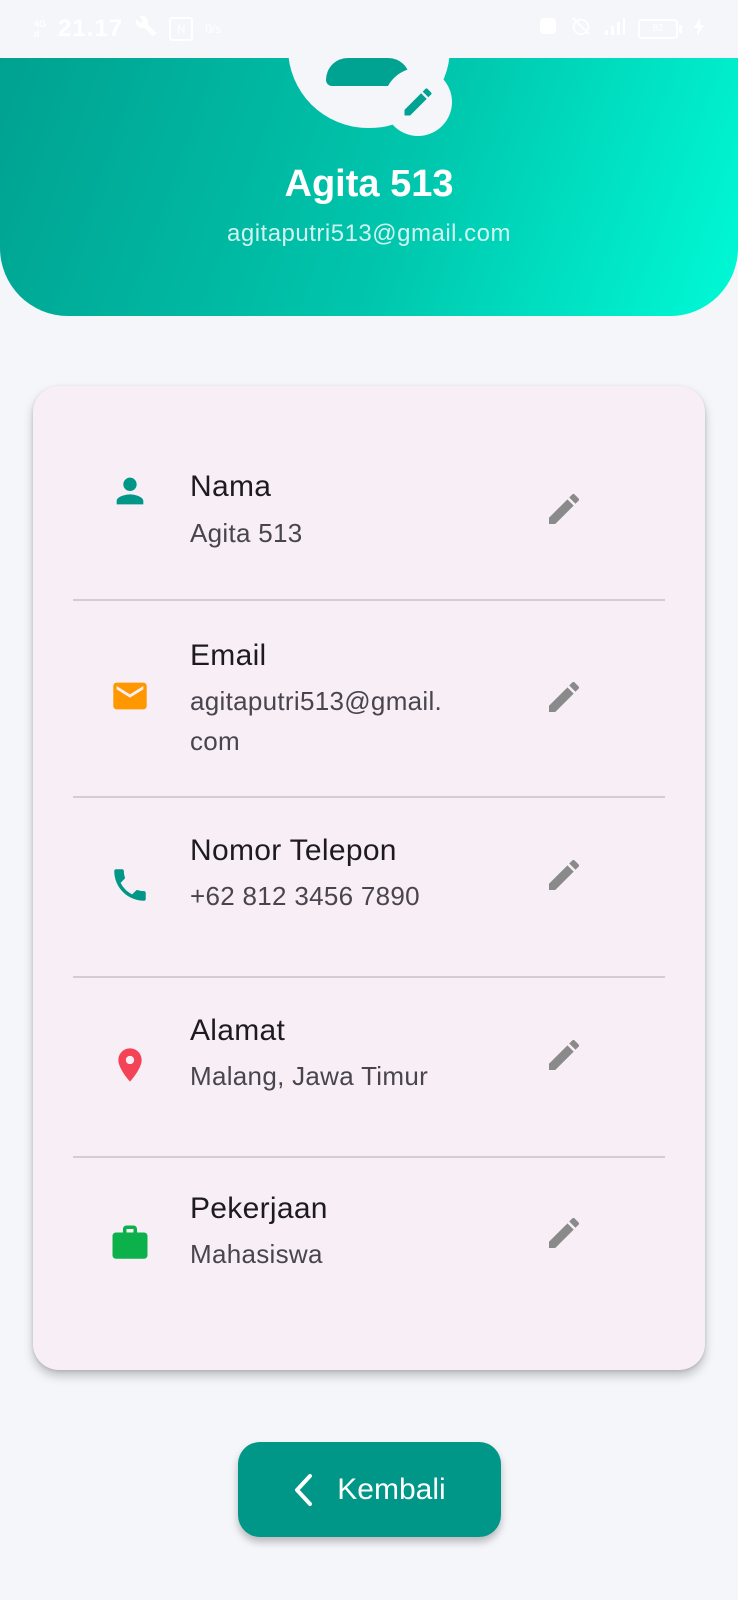  Describe the element at coordinates (130, 696) in the screenshot. I see `email-icon` at that location.